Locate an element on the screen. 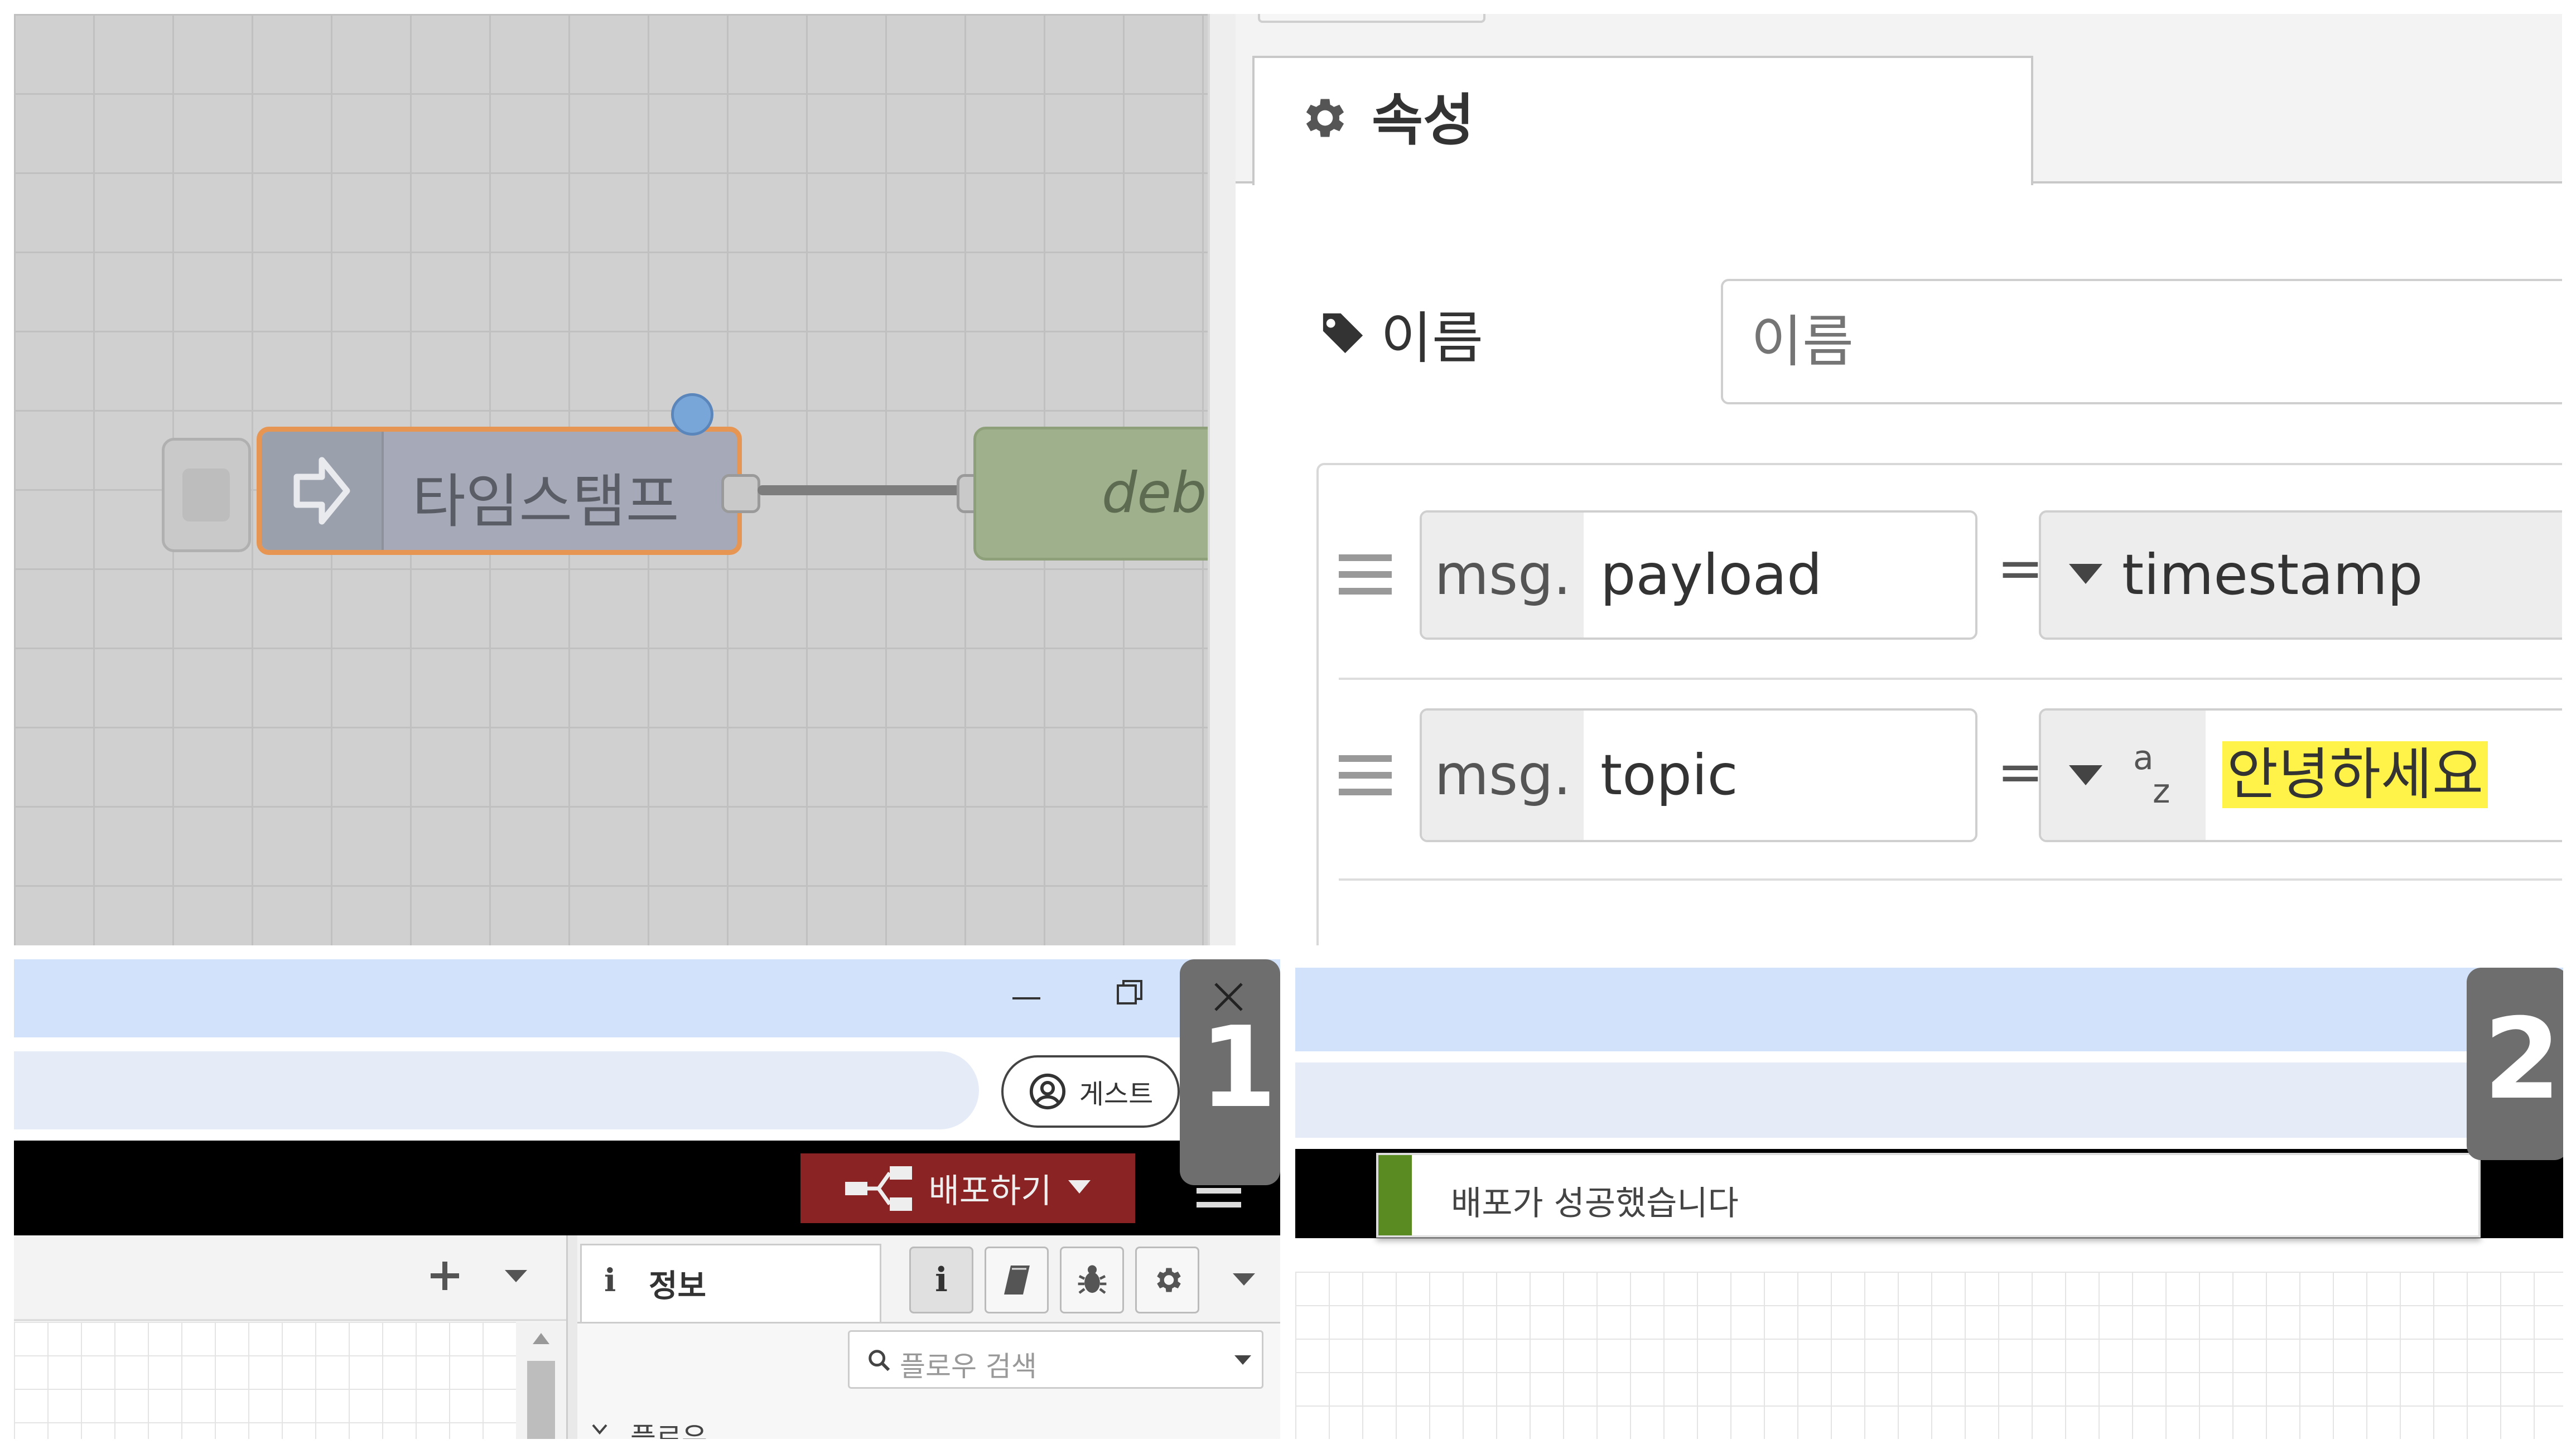  property-name: payload is located at coordinates (1711, 574).